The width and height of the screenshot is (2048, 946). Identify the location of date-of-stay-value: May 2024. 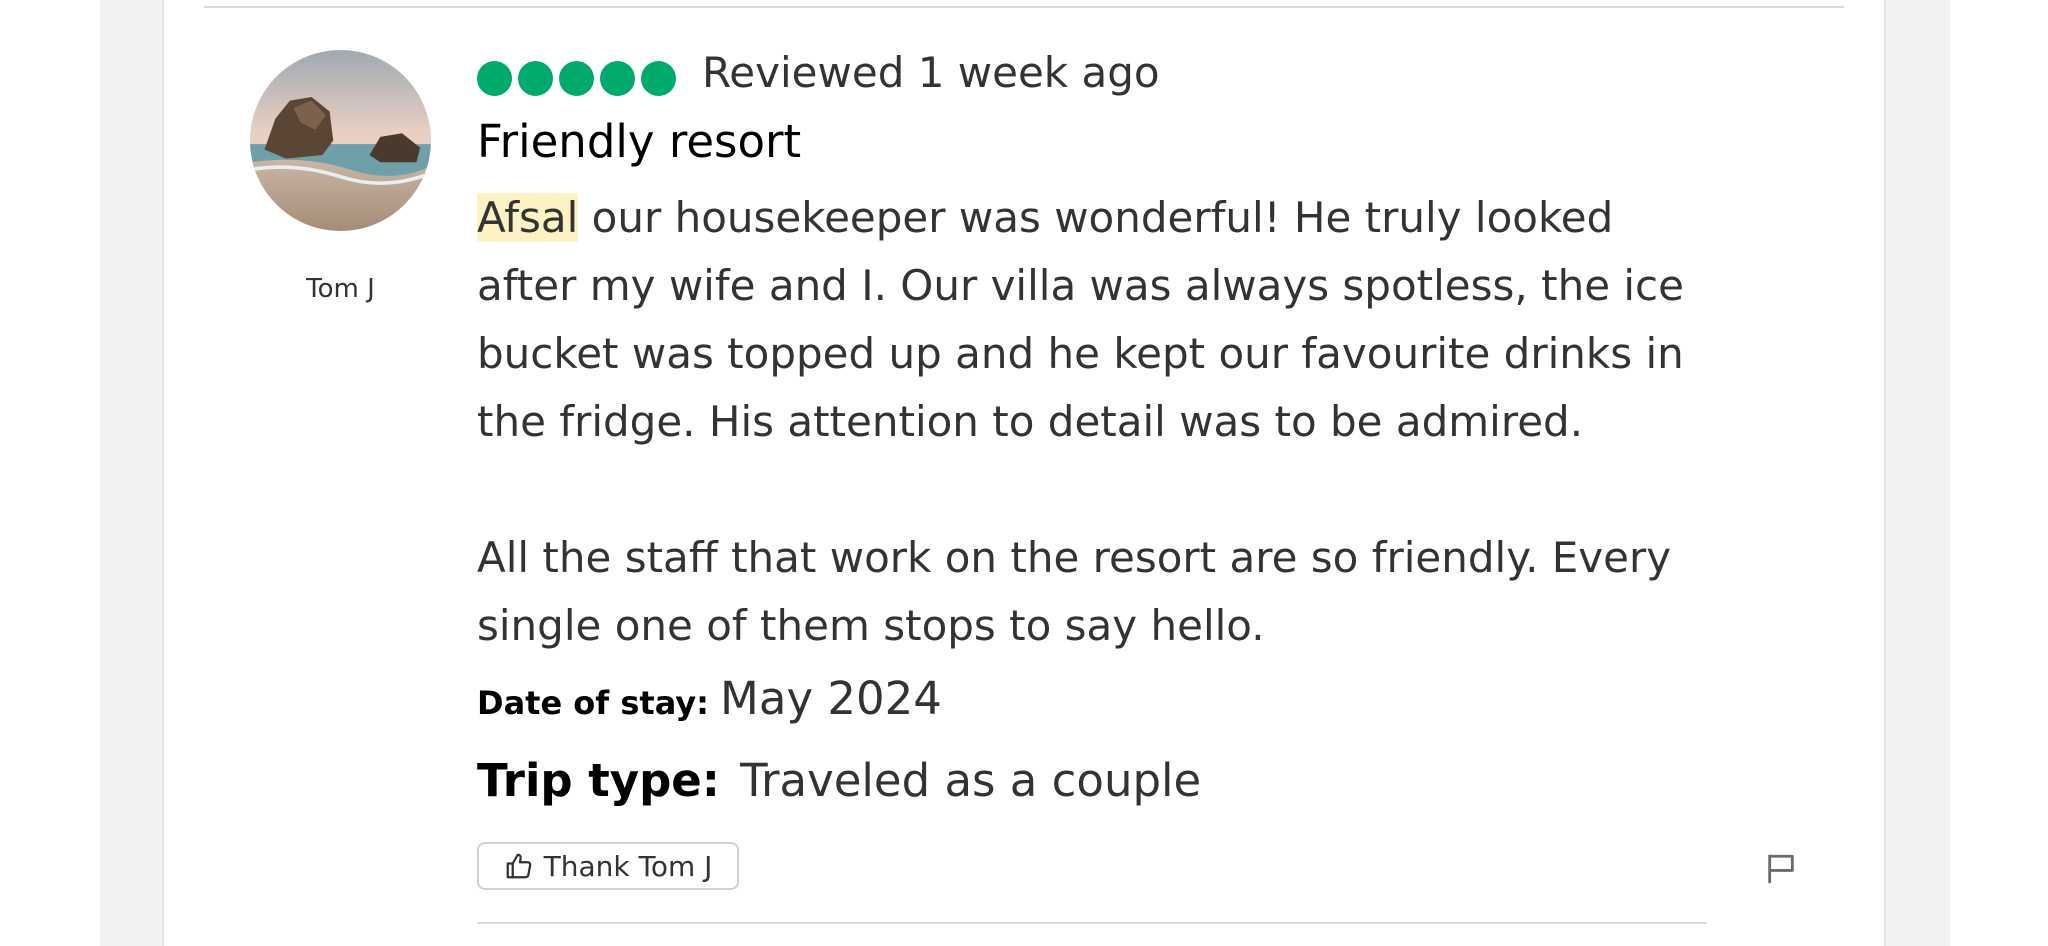
(831, 698).